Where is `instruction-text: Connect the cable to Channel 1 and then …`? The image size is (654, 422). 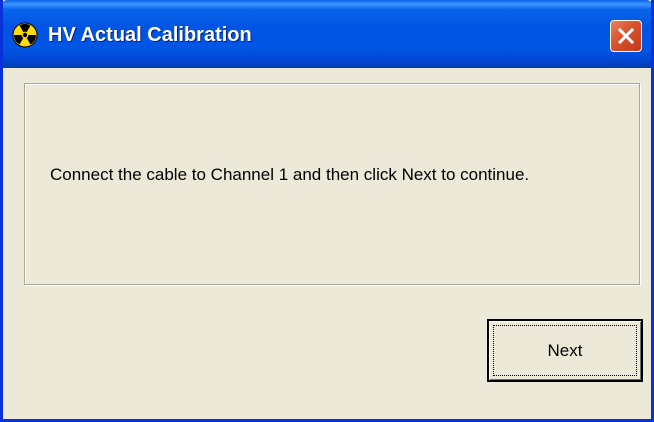 instruction-text: Connect the cable to Channel 1 and then … is located at coordinates (290, 174).